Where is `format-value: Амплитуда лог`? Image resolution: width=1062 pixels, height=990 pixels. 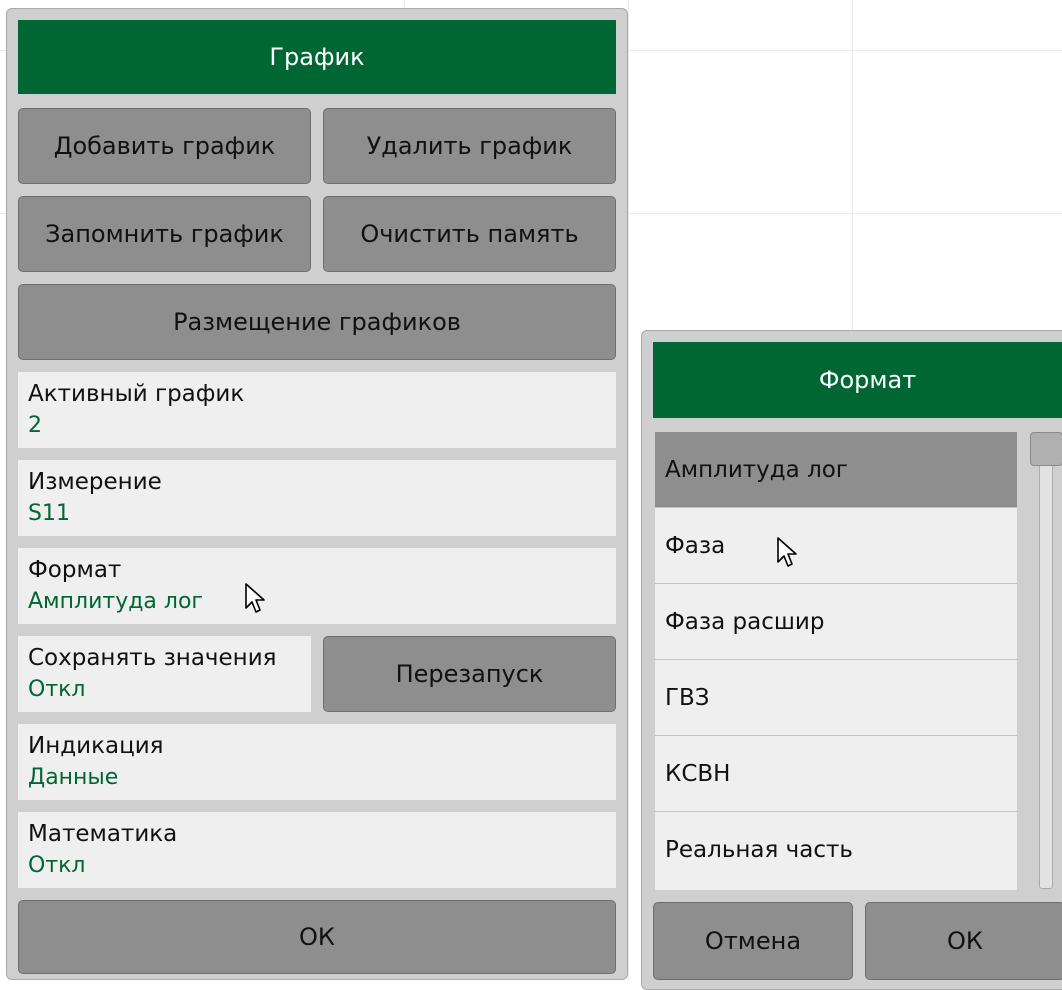 format-value: Амплитуда лог is located at coordinates (115, 601).